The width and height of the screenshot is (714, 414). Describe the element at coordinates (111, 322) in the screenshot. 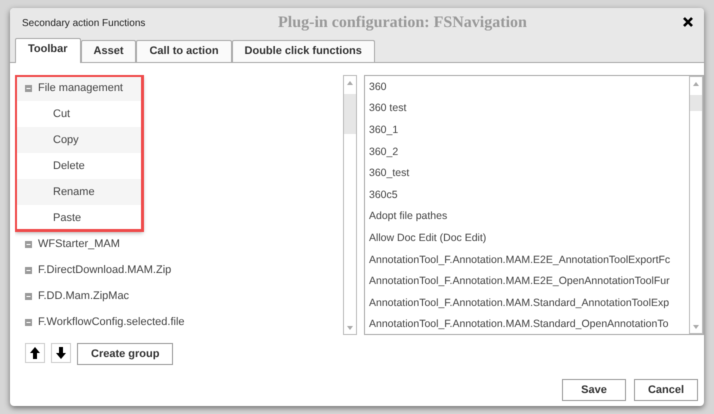

I see `tree-label: F.WorkflowConfig.selected.file` at that location.